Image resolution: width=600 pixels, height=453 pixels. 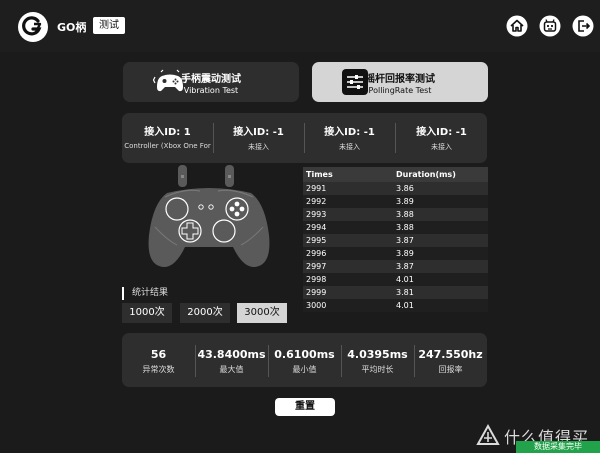 I want to click on cell-times: 2996, so click(x=316, y=253).